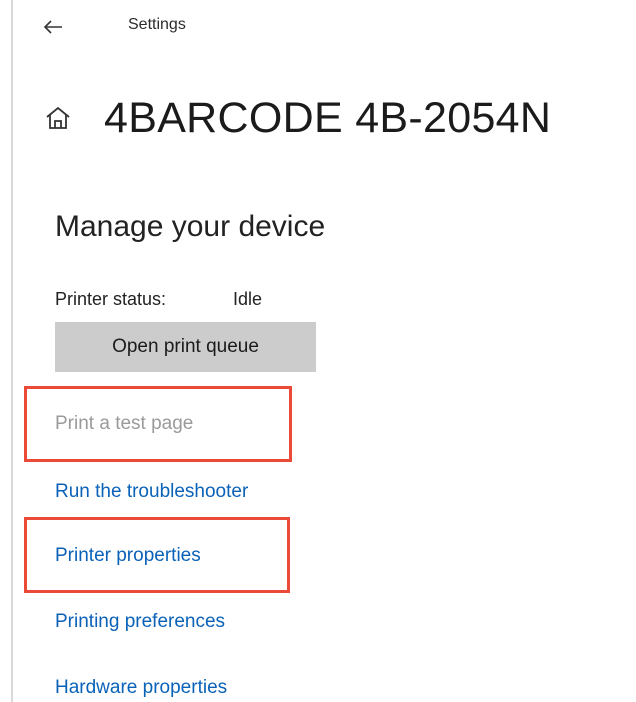  I want to click on back-button, so click(53, 27).